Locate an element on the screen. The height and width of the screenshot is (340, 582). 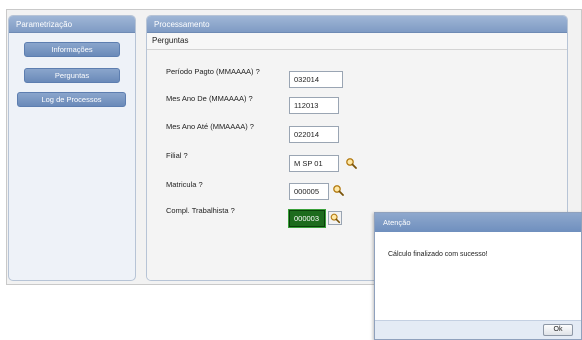
log-de-processos-button: Log de Processos is located at coordinates (71, 99).